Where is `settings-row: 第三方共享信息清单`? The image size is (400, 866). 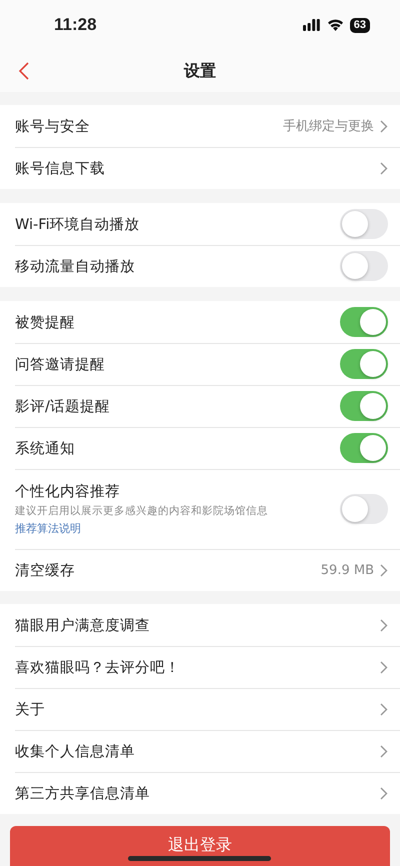
settings-row: 第三方共享信息清单 is located at coordinates (200, 793).